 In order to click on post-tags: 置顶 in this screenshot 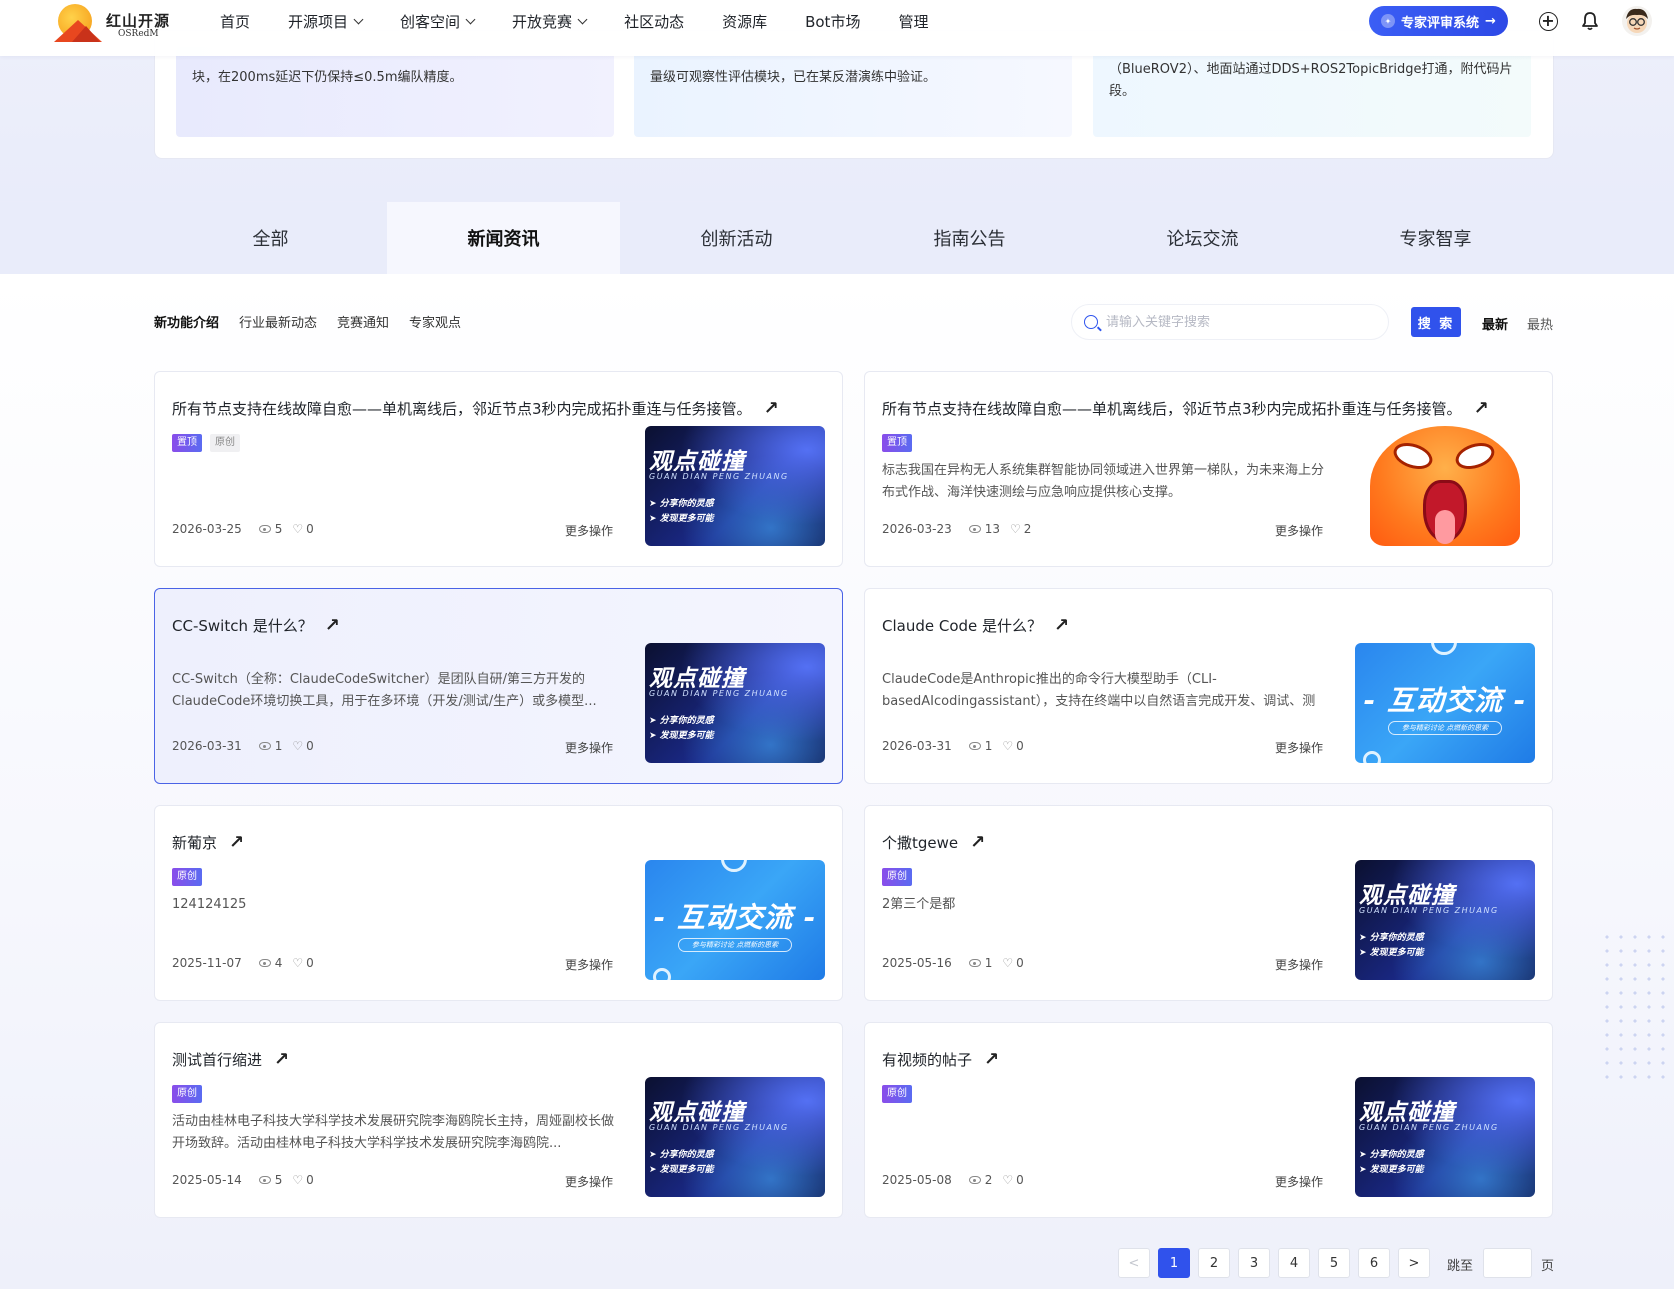, I will do `click(897, 443)`.